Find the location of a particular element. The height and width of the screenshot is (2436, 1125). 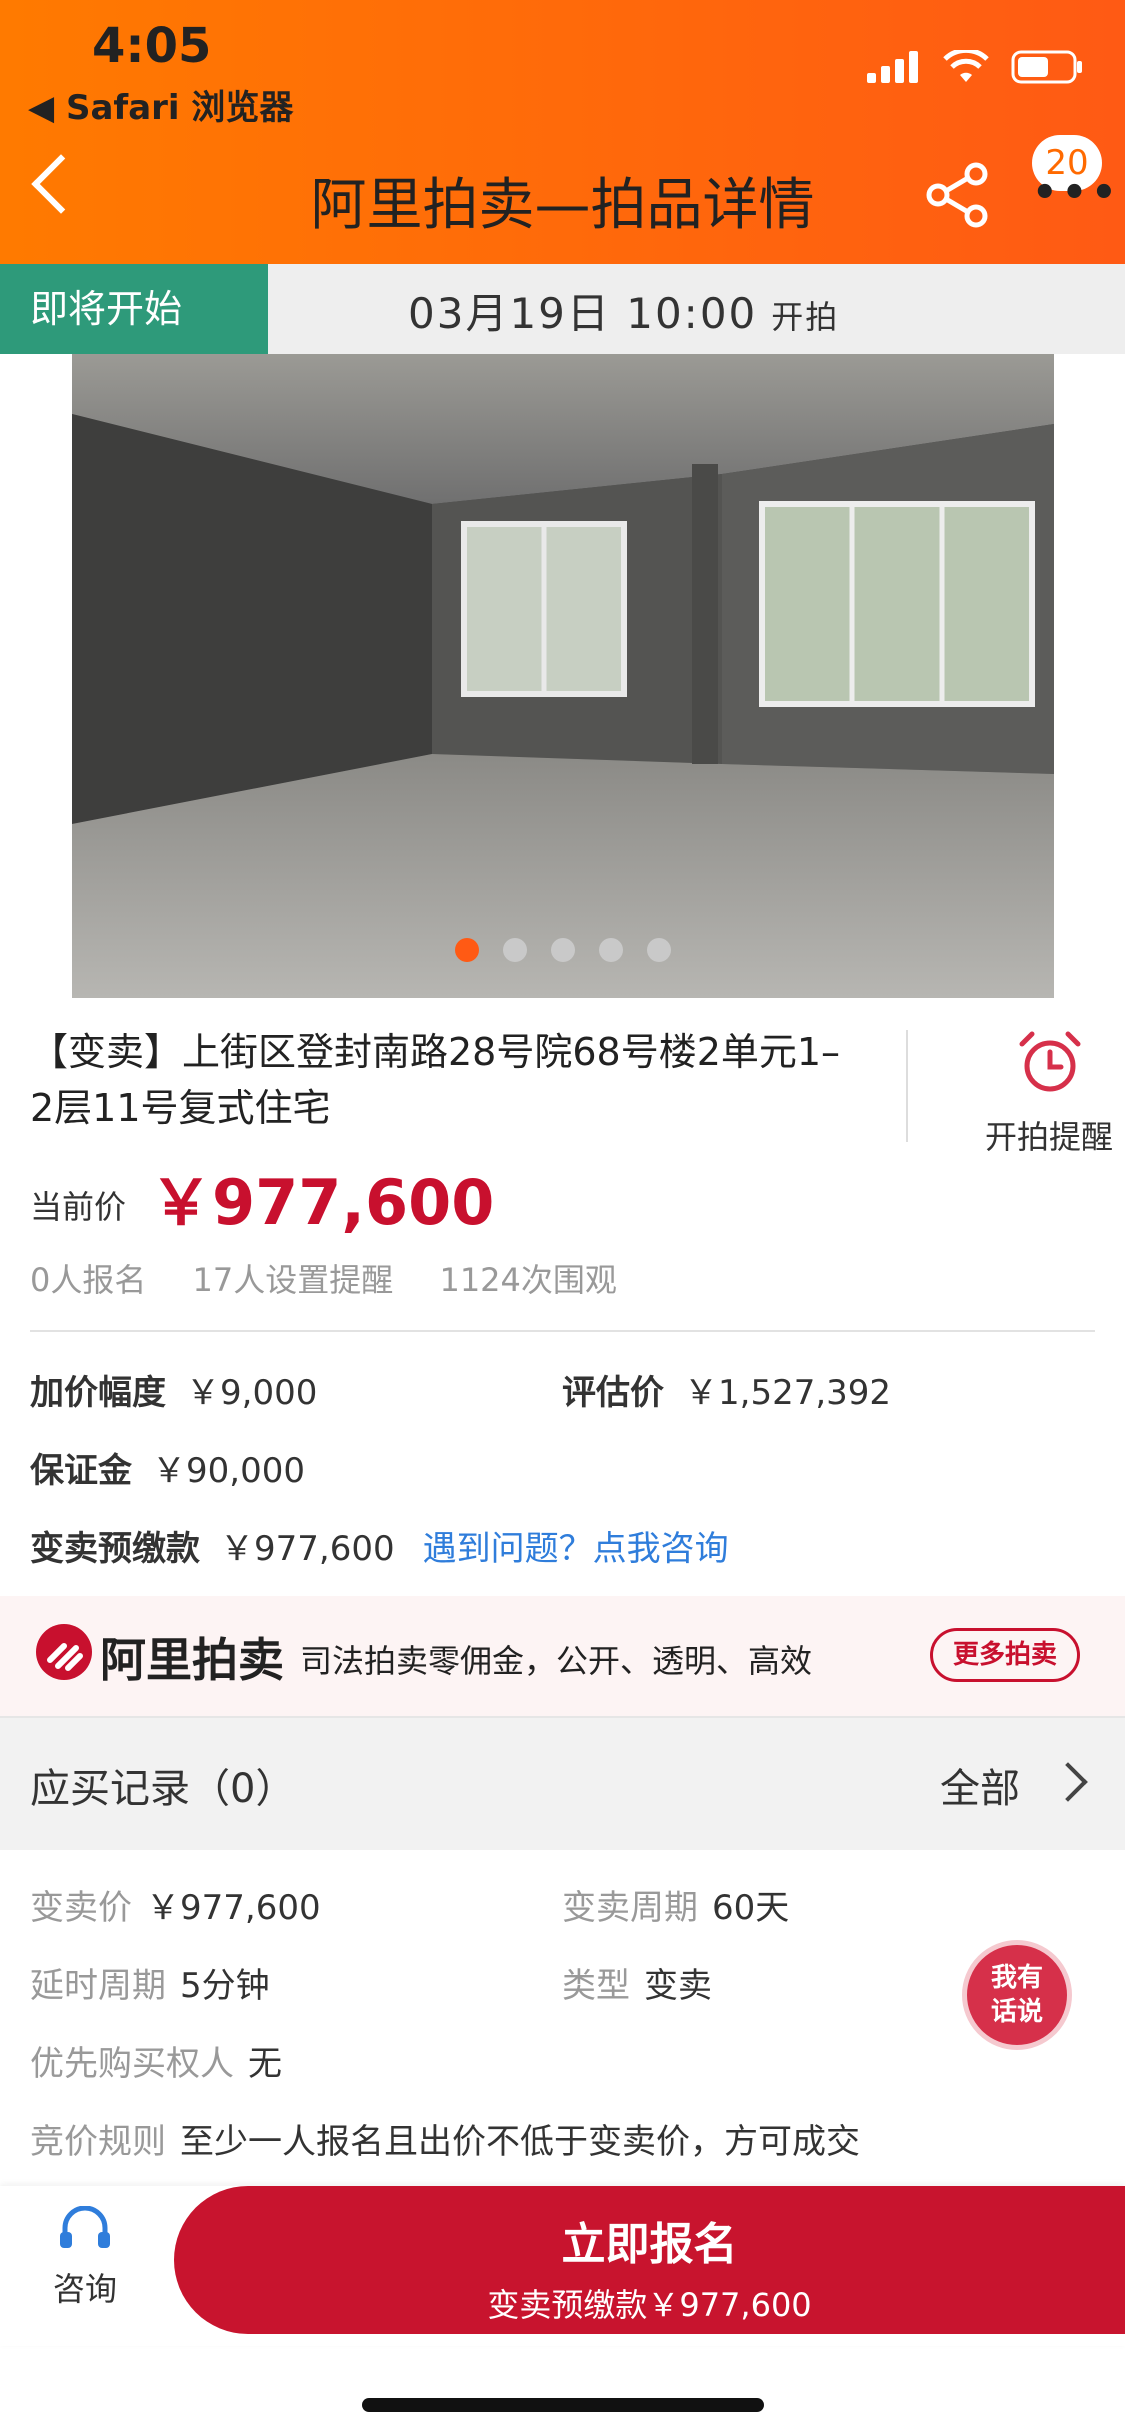

prepay-value: ￥977,600 is located at coordinates (307, 1549).